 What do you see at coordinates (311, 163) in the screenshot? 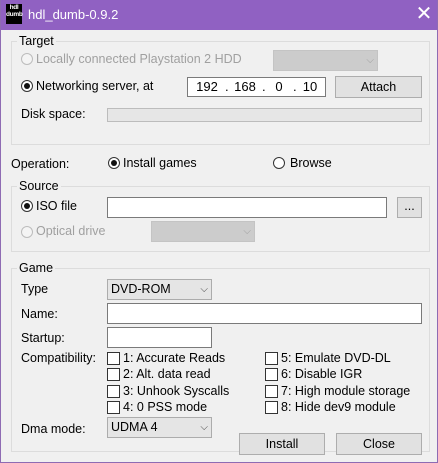
I see `browse-label: Browse` at bounding box center [311, 163].